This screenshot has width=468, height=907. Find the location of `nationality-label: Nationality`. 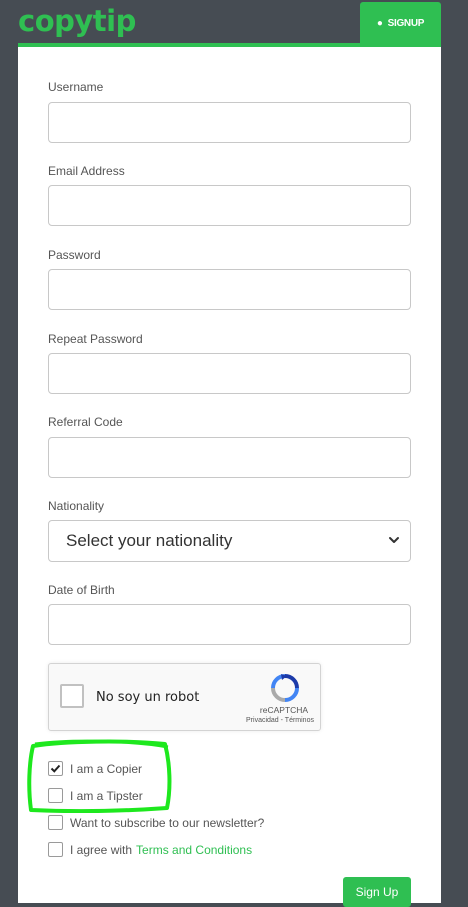

nationality-label: Nationality is located at coordinates (76, 506).